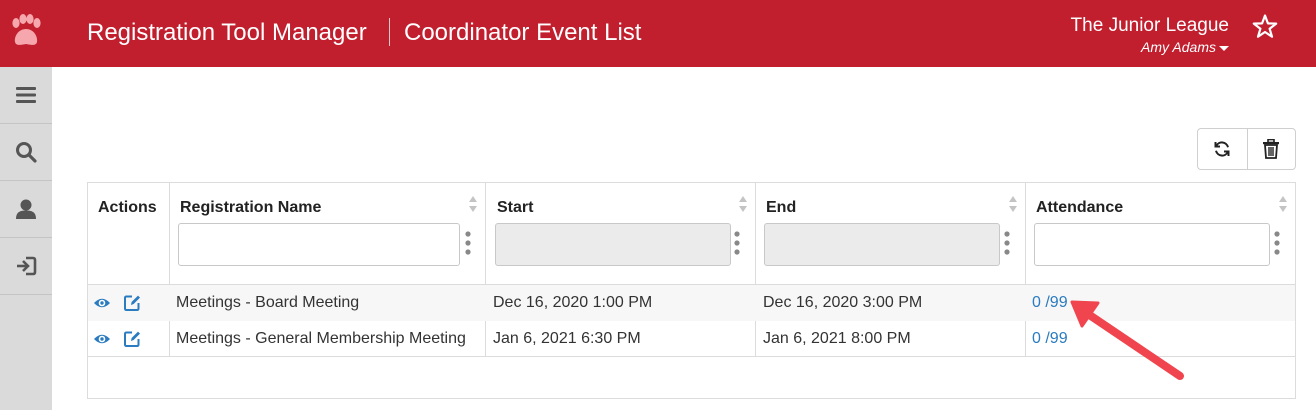 The image size is (1316, 410). I want to click on title-divider, so click(389, 32).